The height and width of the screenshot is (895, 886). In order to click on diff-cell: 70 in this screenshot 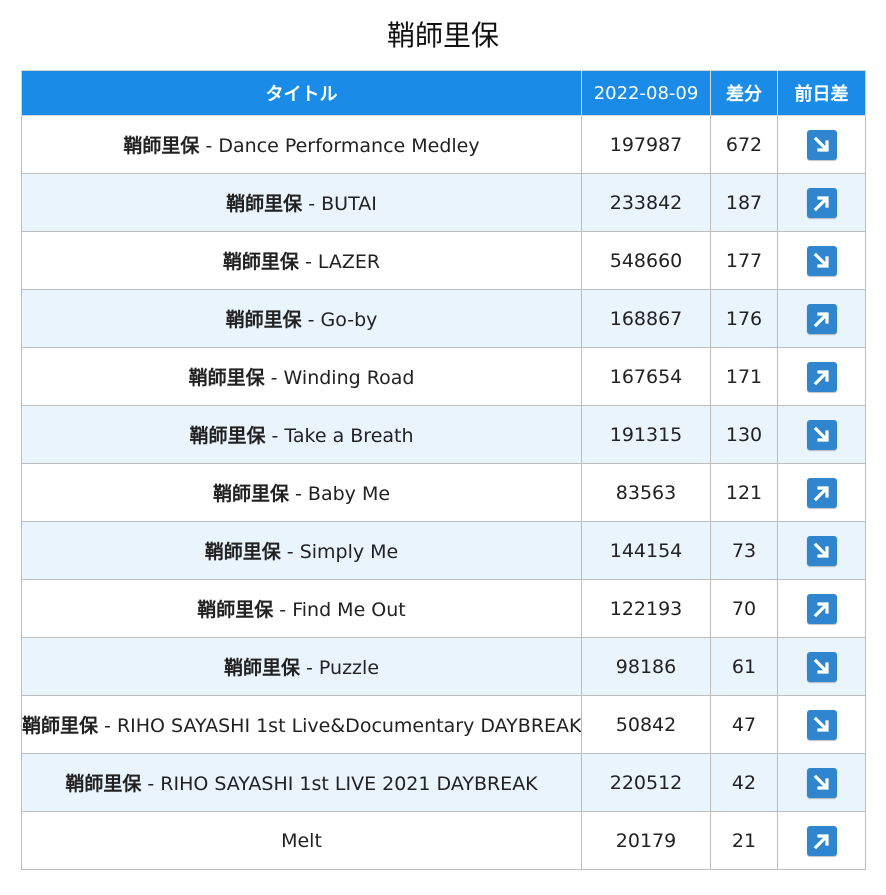, I will do `click(744, 608)`.